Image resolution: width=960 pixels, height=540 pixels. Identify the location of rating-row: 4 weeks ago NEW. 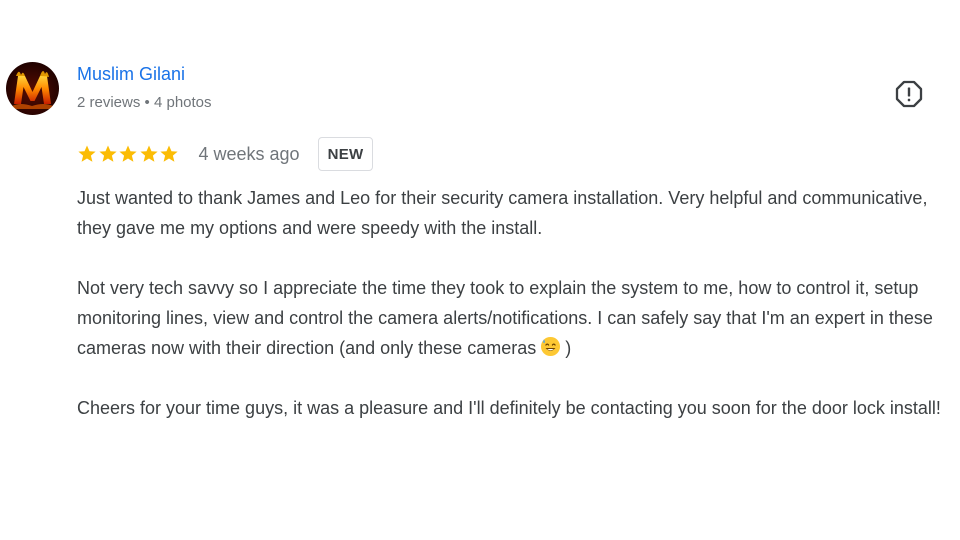
(225, 154).